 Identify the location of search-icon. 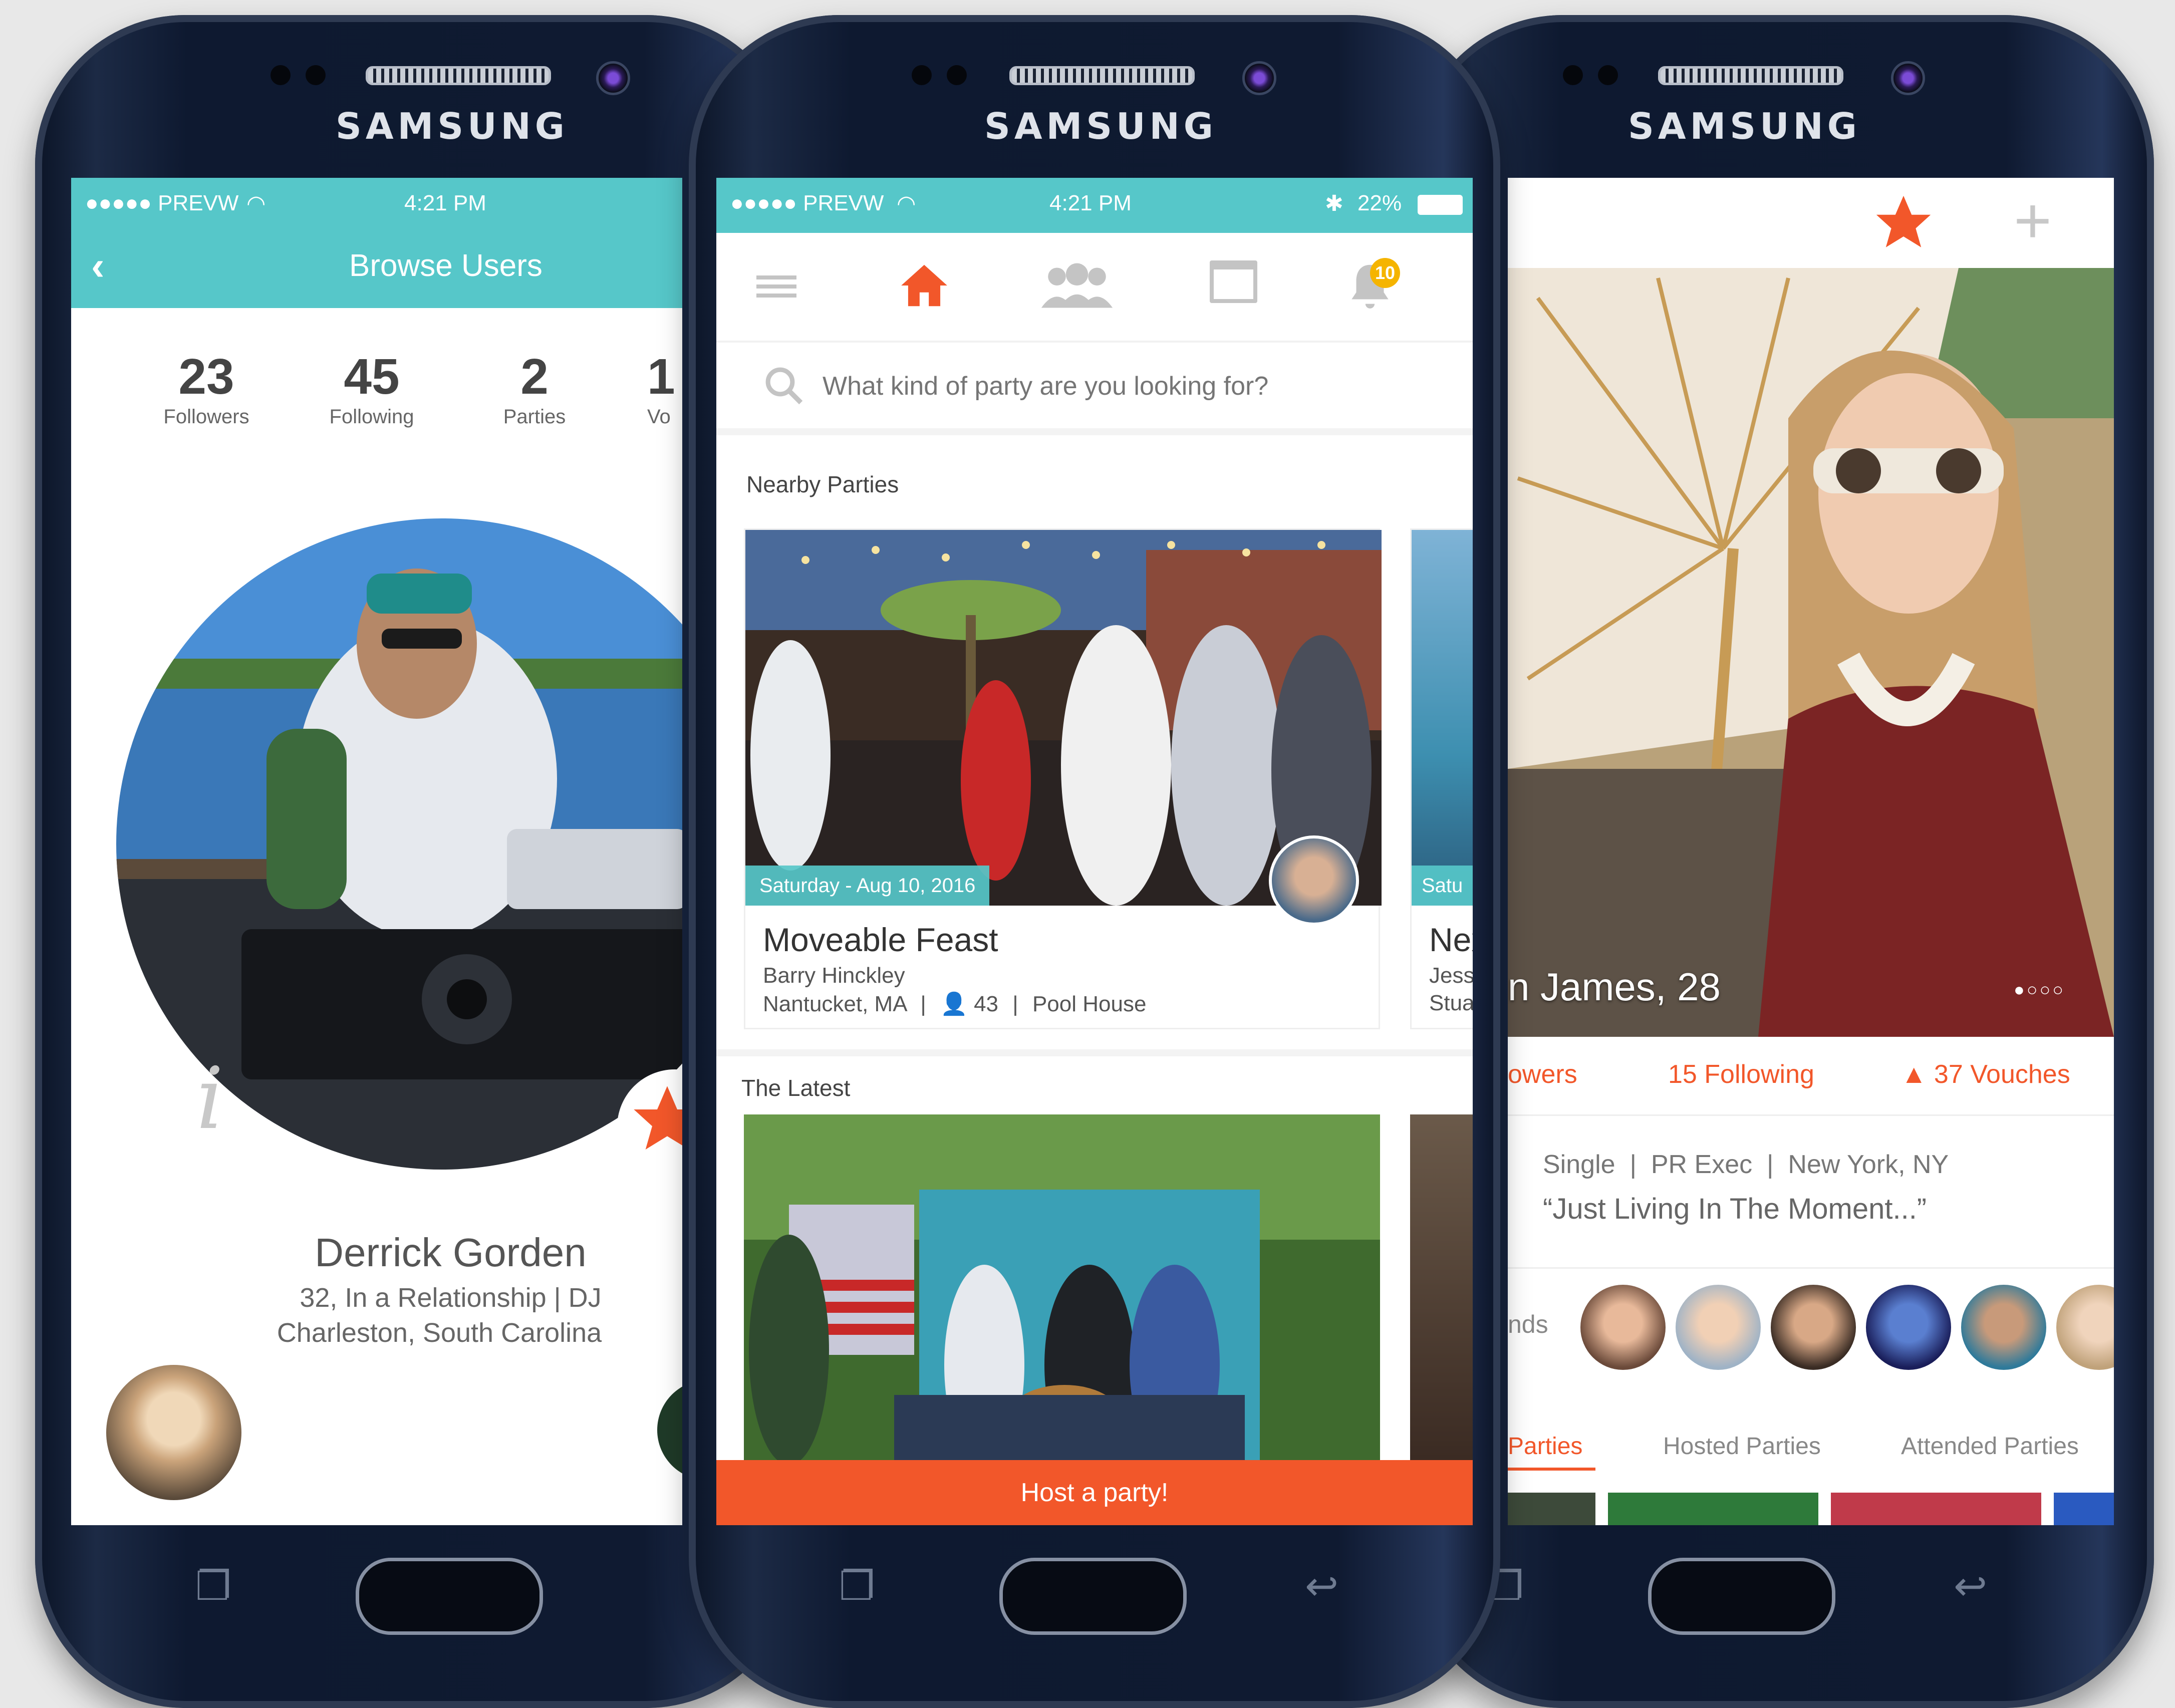
(784, 386).